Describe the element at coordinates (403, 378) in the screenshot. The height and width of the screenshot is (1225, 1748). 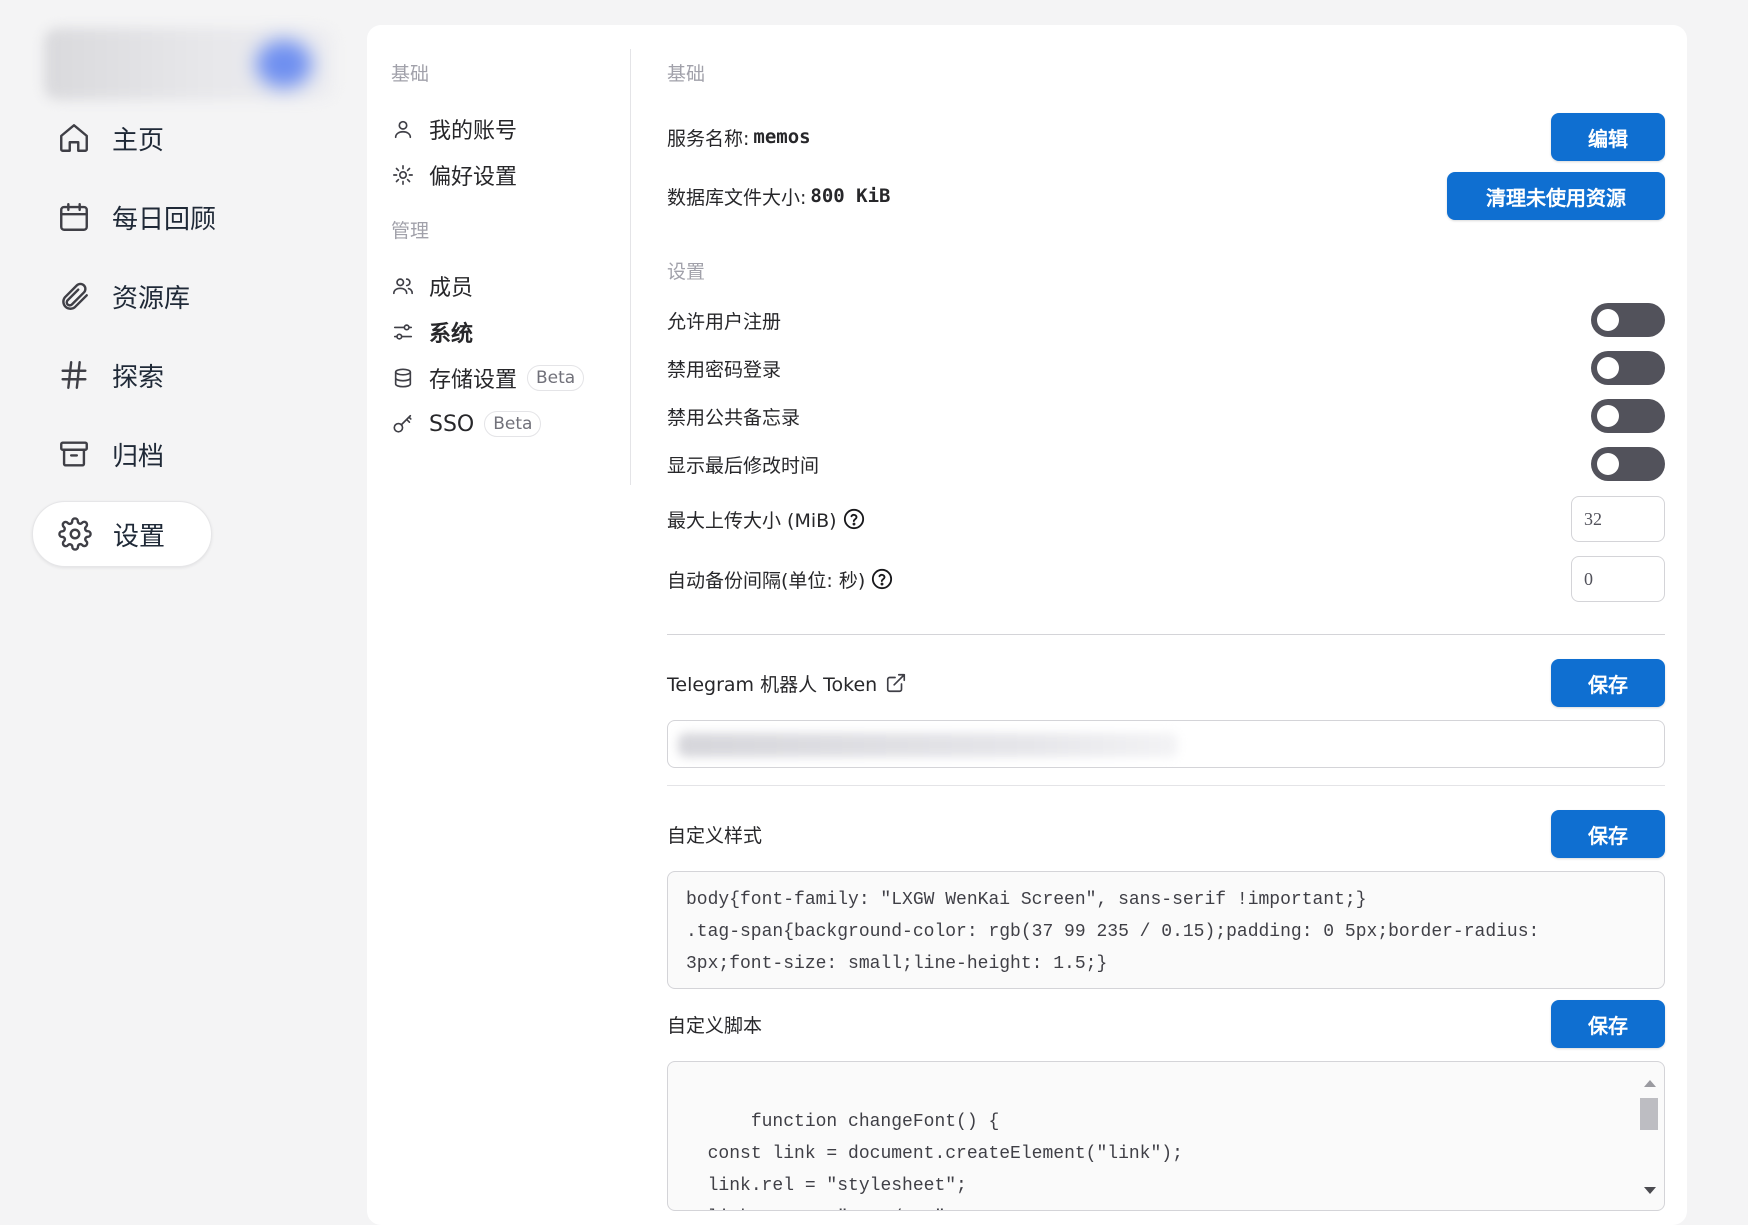
I see `database-icon` at that location.